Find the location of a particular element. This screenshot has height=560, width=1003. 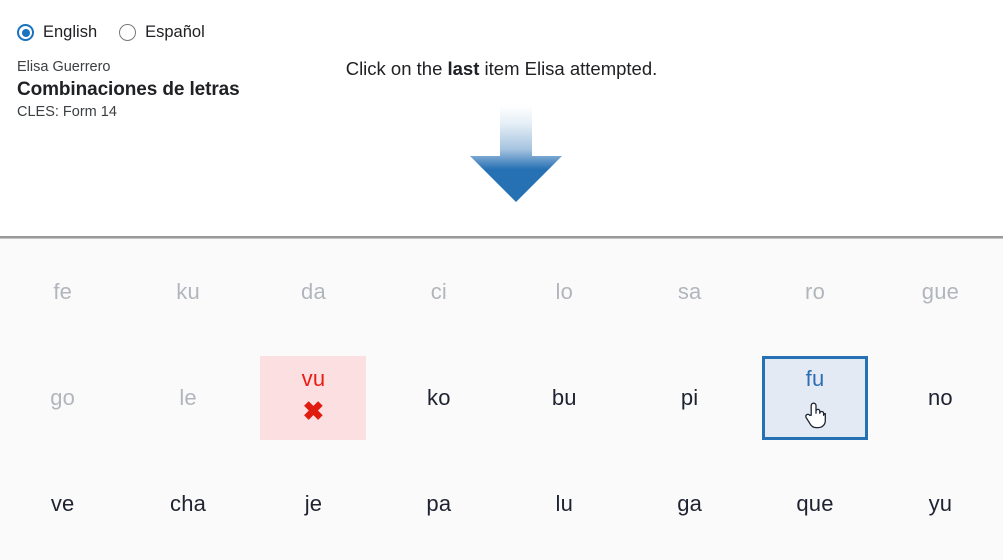

item-tile: no is located at coordinates (940, 398).